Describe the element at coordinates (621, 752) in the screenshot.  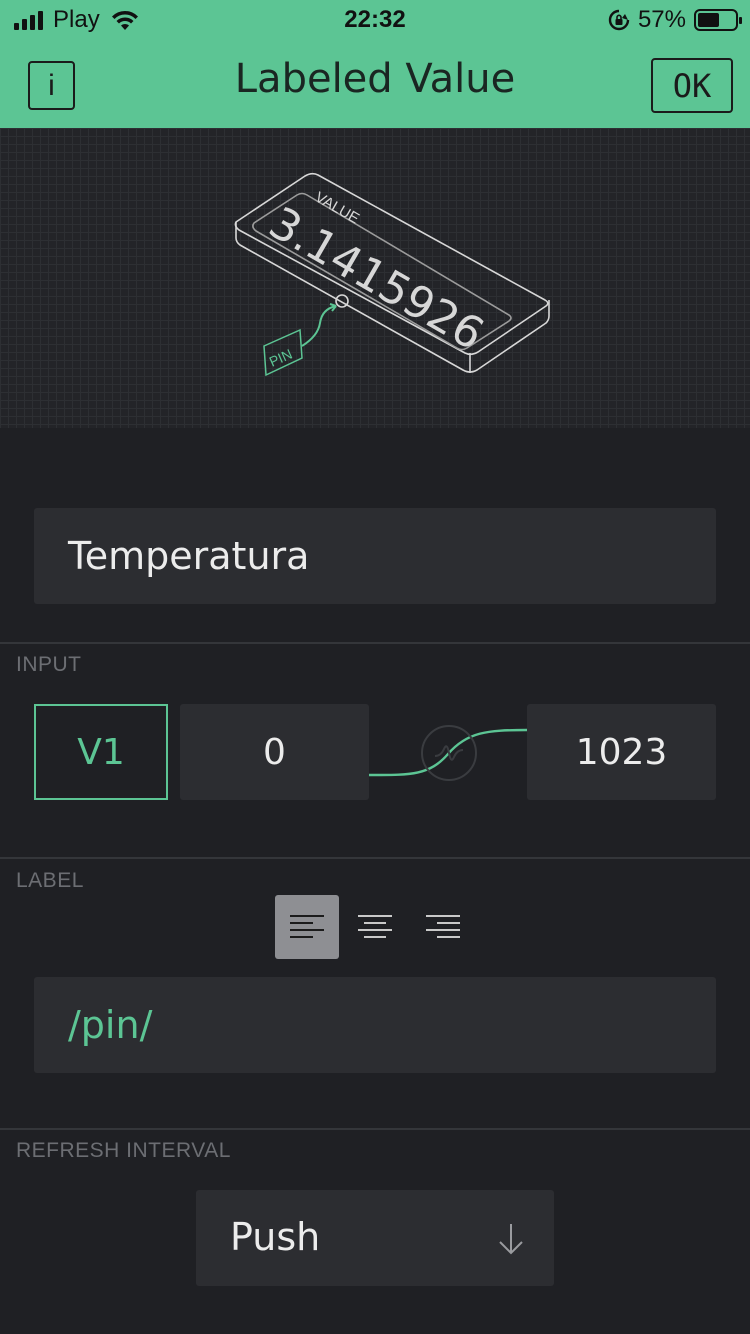
I see `max-value-field: 1023` at that location.